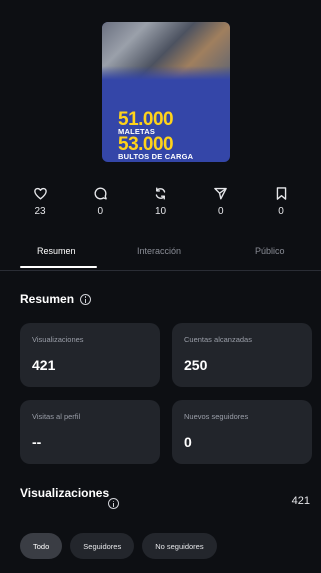 This screenshot has height=573, width=321. I want to click on tab-interaccion: Interacción, so click(159, 251).